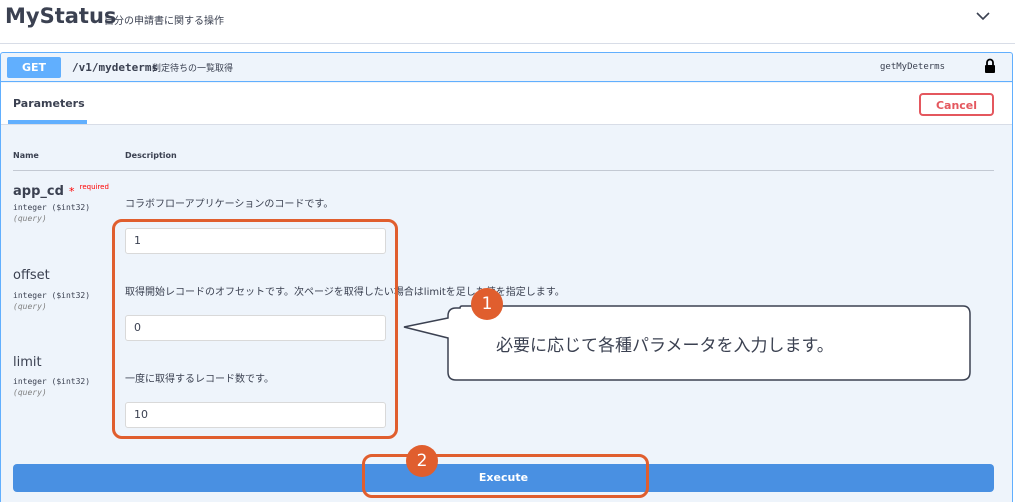  What do you see at coordinates (913, 67) in the screenshot?
I see `operation-id: getMyDeterms` at bounding box center [913, 67].